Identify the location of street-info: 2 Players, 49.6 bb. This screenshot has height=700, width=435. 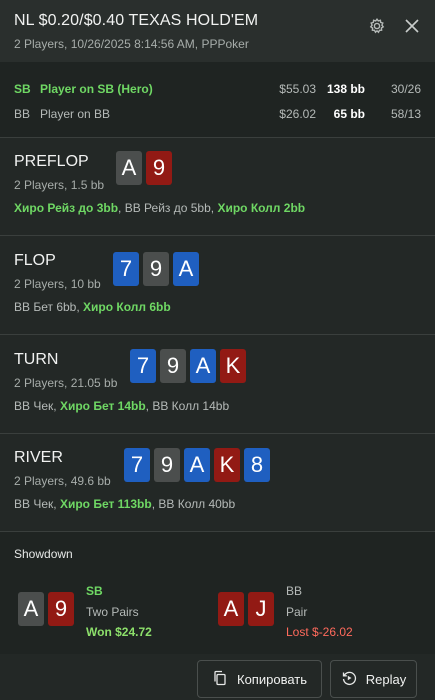
(62, 481).